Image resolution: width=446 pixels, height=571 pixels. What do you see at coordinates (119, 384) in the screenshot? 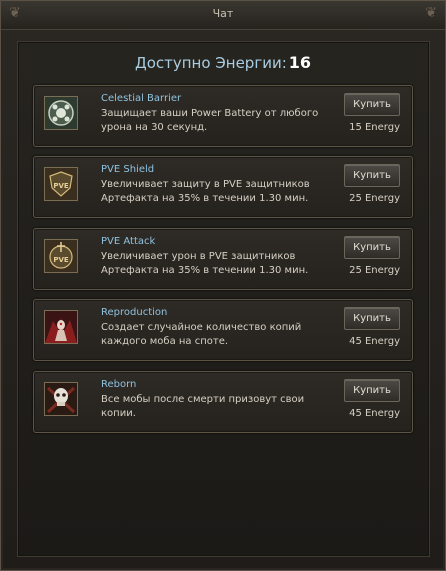
I see `item-name: Reborn` at bounding box center [119, 384].